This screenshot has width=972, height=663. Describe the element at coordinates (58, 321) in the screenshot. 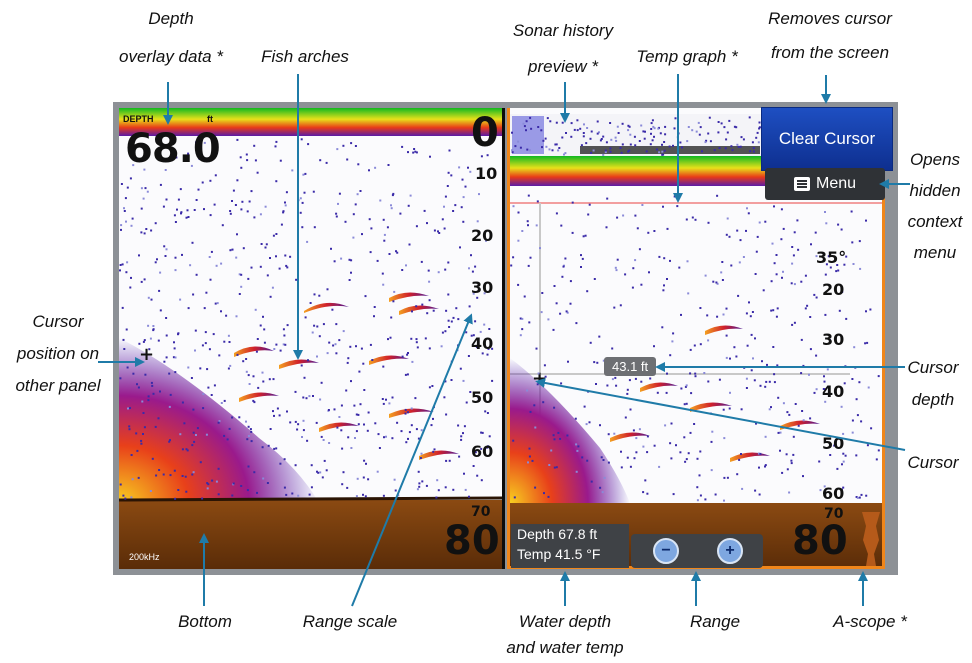

I see `callout-text: Cursor` at that location.